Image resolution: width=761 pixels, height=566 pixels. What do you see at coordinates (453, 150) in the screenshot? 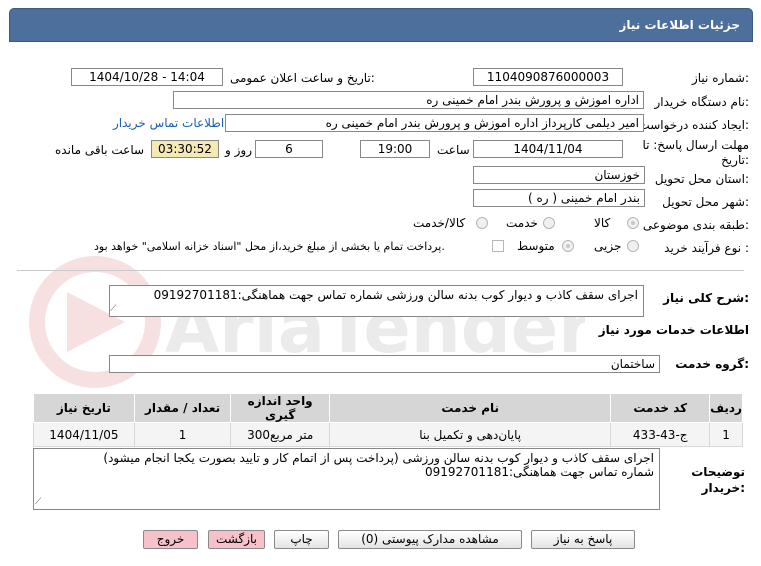
I see `deadline-time-label: ساعت` at bounding box center [453, 150].